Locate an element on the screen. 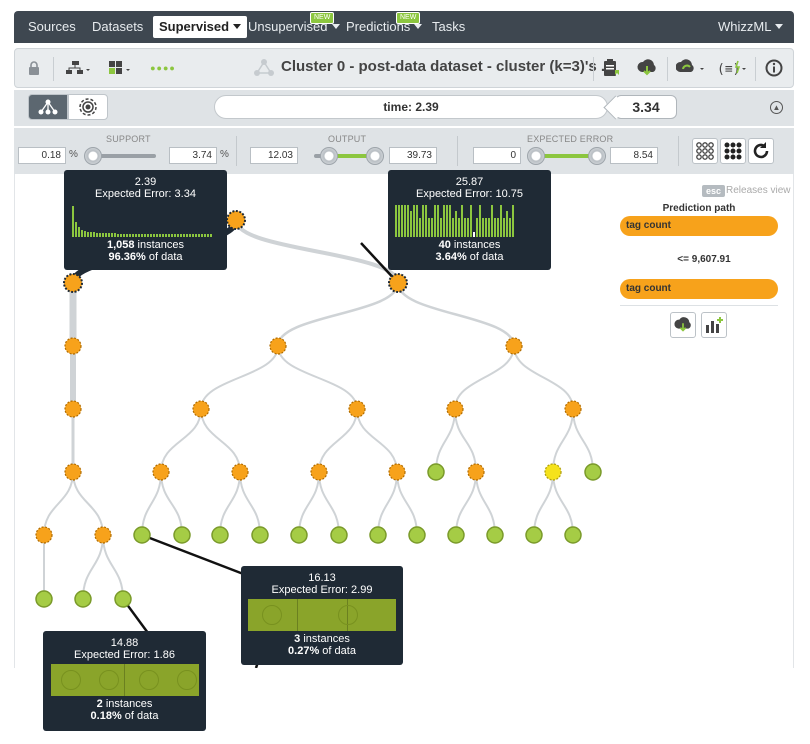  show-filtered-nodes-button is located at coordinates (733, 151).